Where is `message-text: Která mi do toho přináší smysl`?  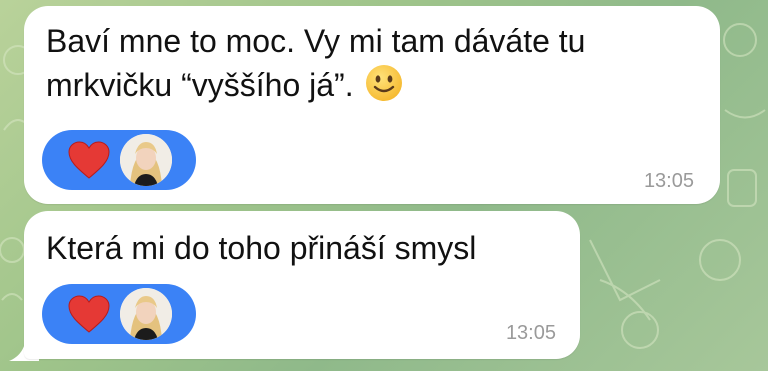
message-text: Která mi do toho přináší smysl is located at coordinates (261, 248).